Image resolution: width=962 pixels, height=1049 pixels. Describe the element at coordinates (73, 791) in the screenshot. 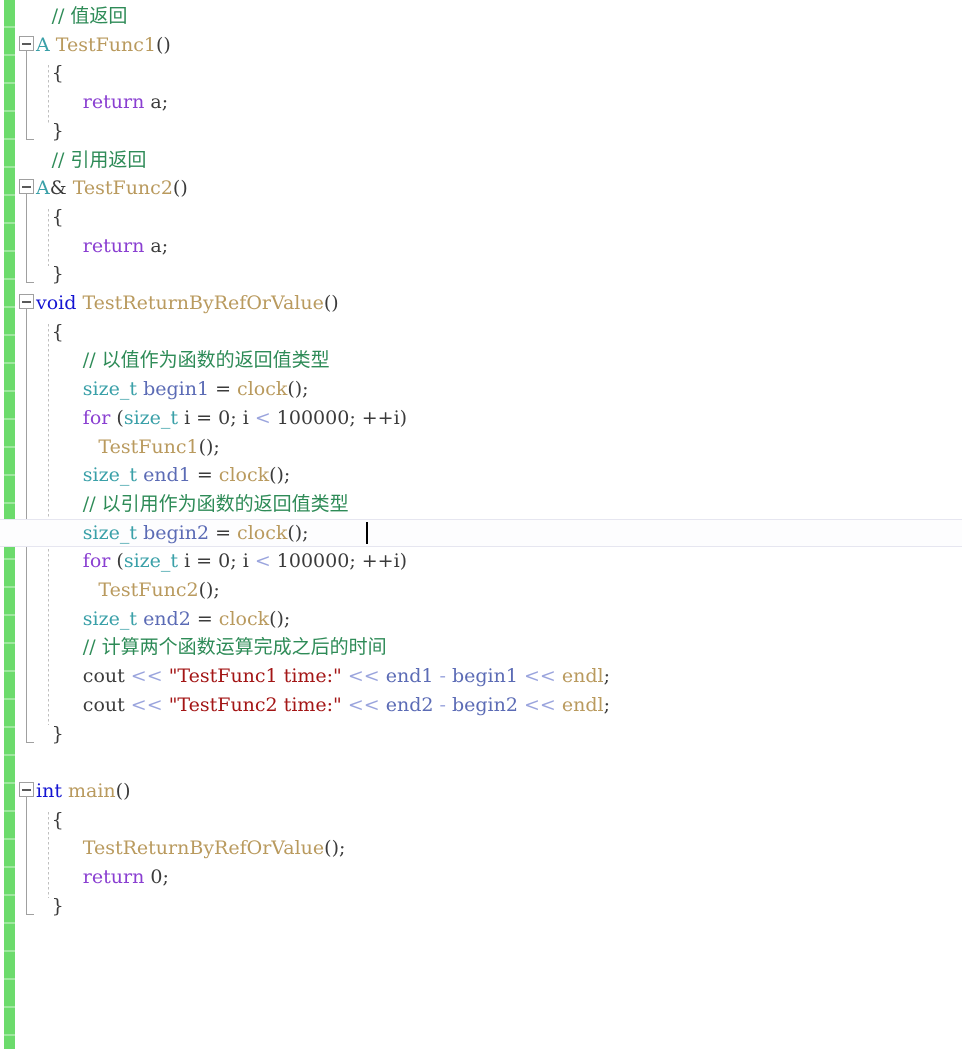

I see `code-line-text: int main()` at that location.